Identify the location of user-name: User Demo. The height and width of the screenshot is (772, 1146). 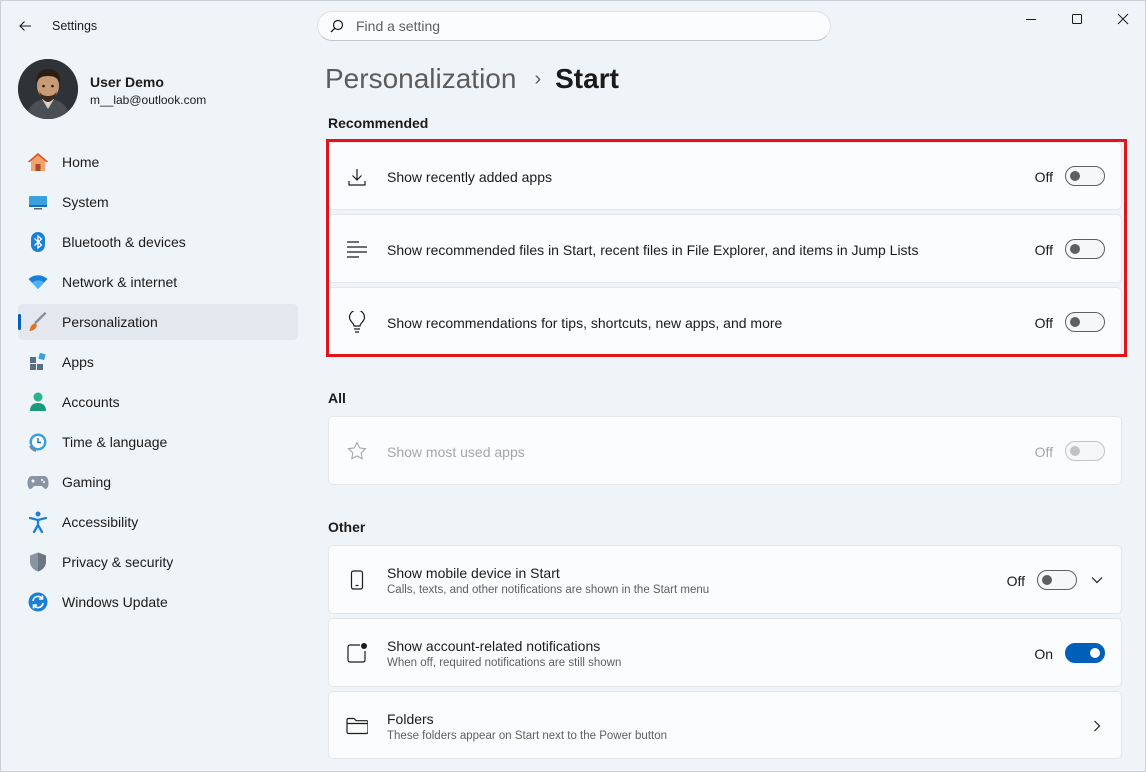
(127, 82).